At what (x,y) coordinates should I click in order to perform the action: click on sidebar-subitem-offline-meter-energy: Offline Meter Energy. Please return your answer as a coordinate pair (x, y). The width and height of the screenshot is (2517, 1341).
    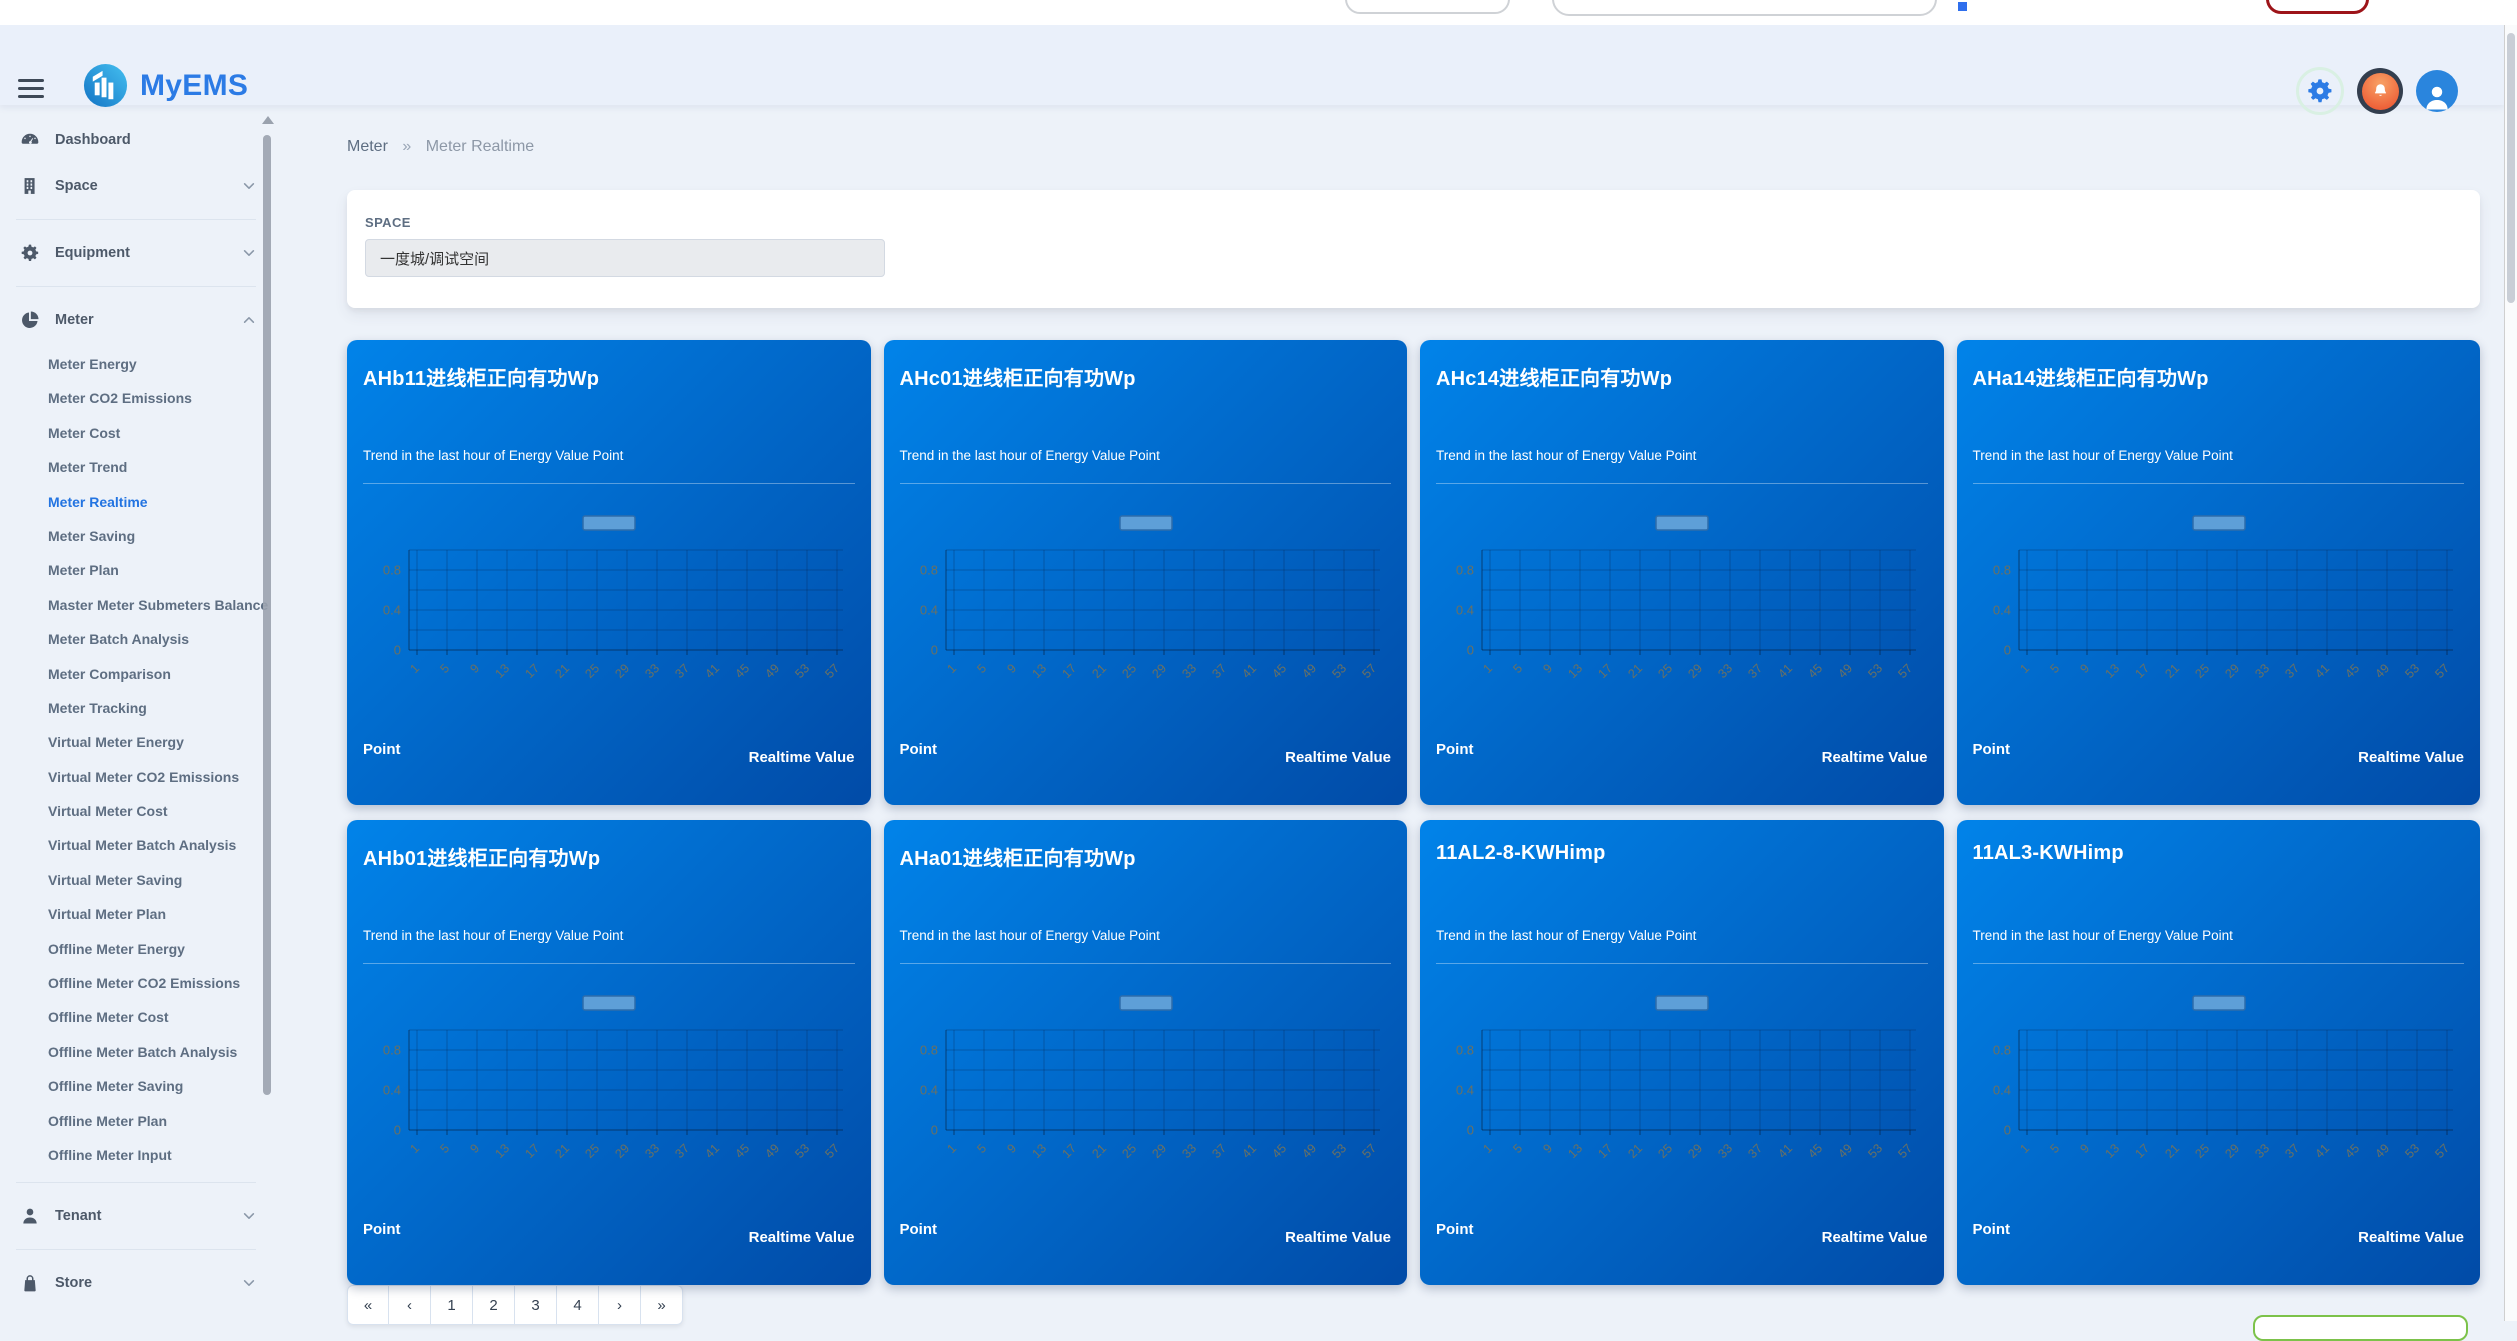
    Looking at the image, I should click on (135, 949).